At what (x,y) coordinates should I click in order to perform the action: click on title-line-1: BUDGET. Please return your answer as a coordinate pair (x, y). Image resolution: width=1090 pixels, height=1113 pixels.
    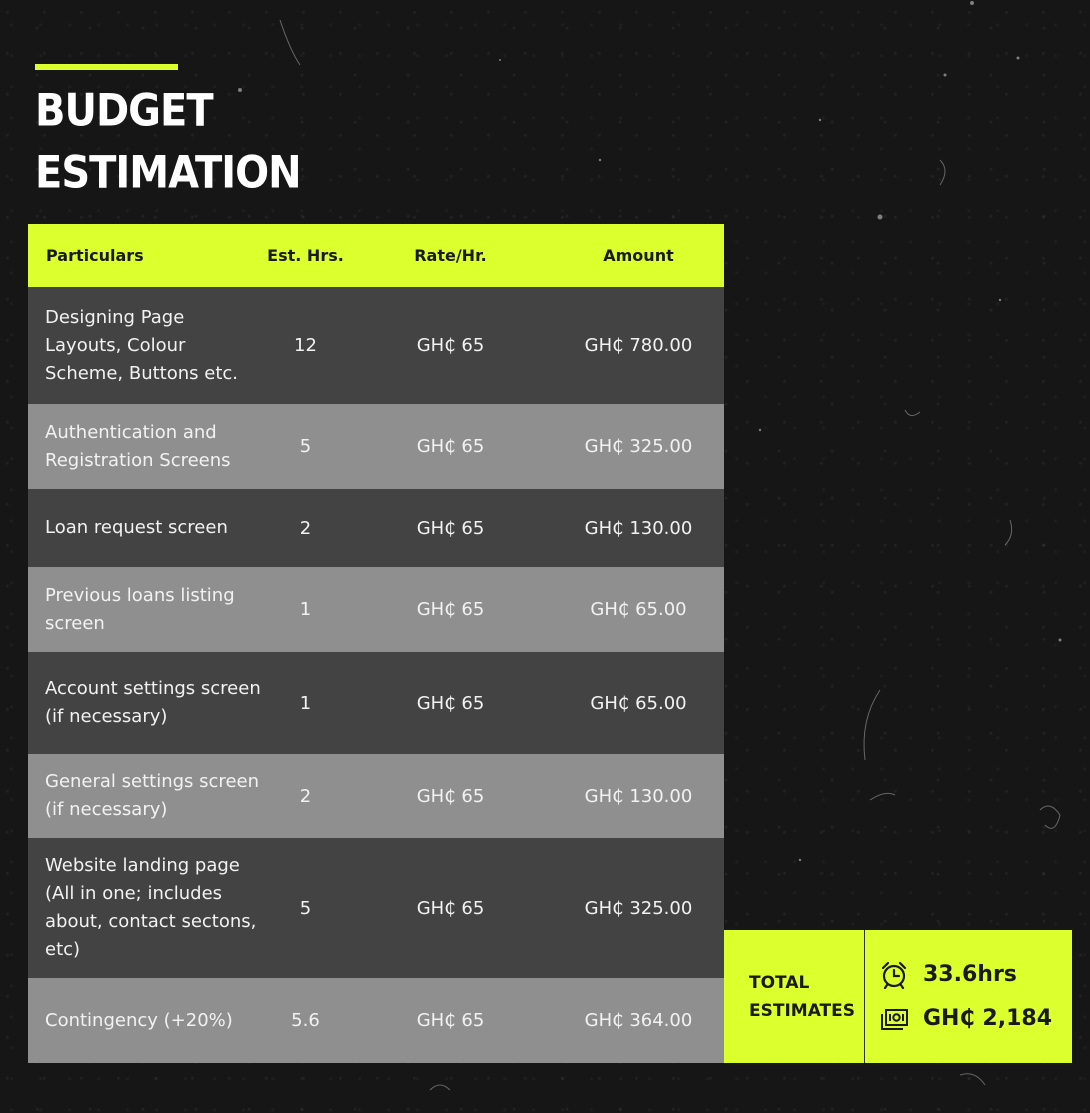
    Looking at the image, I should click on (124, 110).